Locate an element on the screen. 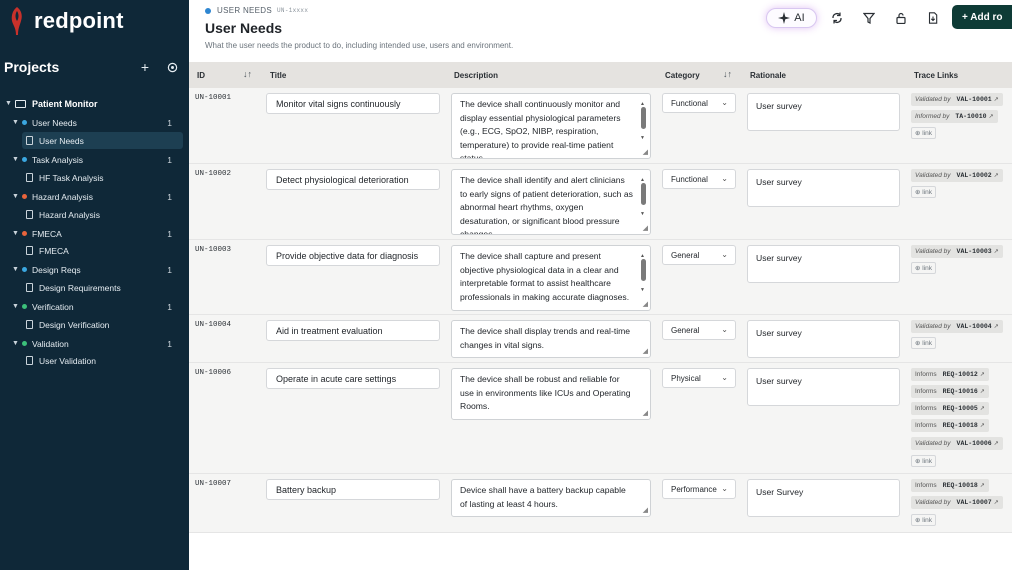  plus-icon: + is located at coordinates (145, 67).